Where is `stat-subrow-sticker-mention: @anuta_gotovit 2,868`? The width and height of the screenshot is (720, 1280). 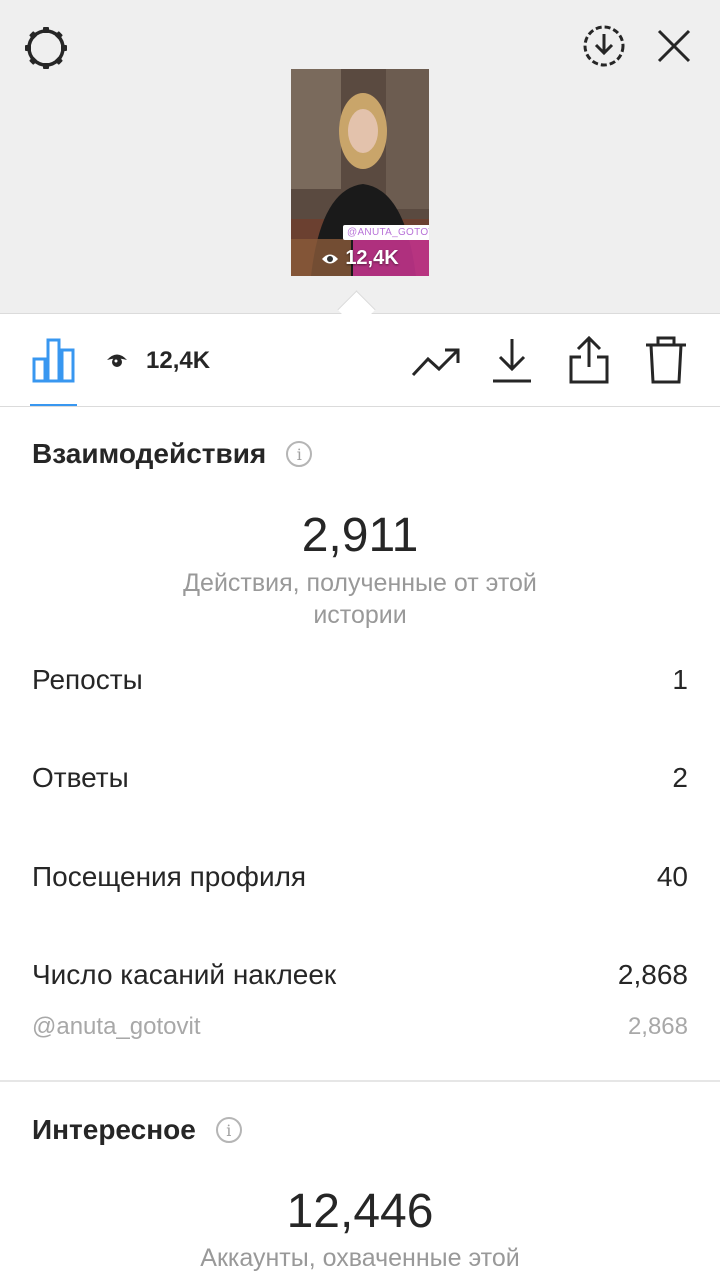 stat-subrow-sticker-mention: @anuta_gotovit 2,868 is located at coordinates (360, 1027).